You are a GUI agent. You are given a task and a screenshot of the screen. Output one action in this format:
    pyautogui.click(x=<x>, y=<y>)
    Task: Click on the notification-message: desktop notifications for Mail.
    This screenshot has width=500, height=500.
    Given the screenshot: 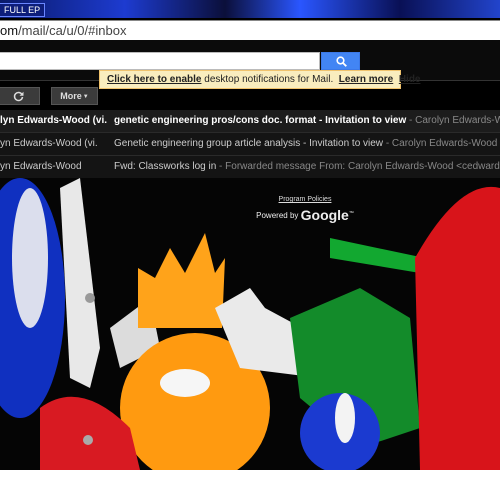 What is the action you would take?
    pyautogui.click(x=269, y=79)
    